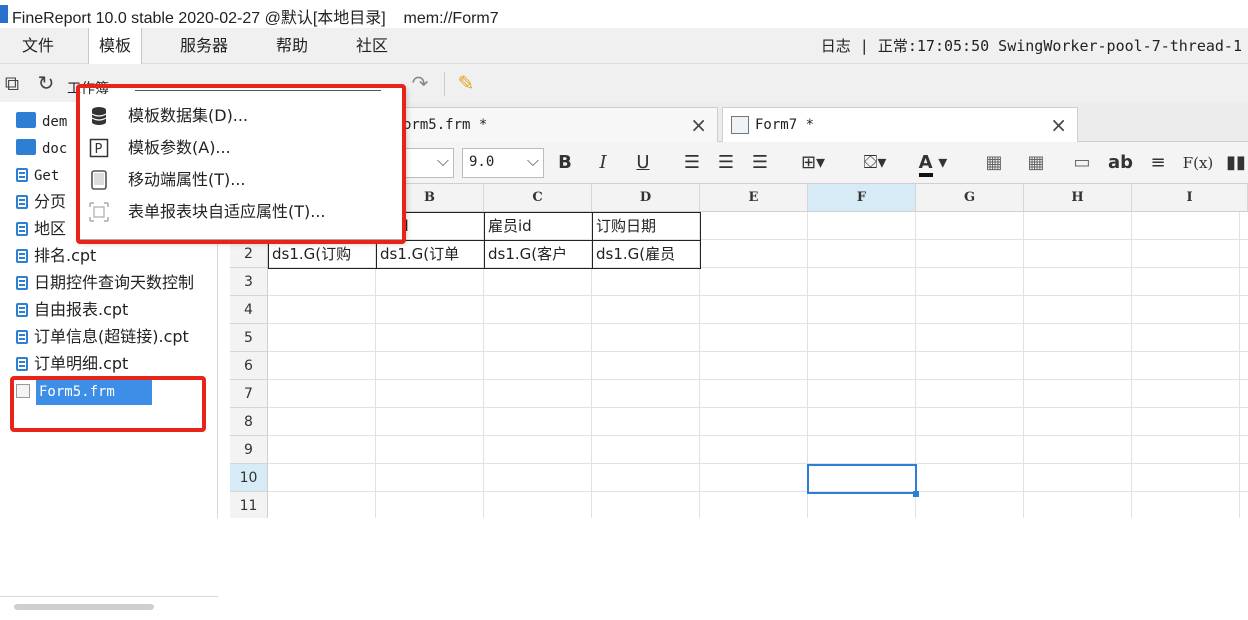 This screenshot has width=1248, height=620. I want to click on column-header: C, so click(538, 198).